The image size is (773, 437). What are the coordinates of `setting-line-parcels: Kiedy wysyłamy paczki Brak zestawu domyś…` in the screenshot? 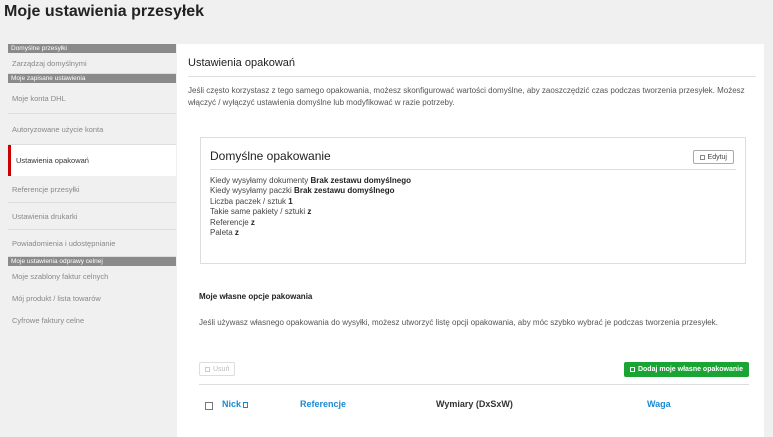 It's located at (310, 191).